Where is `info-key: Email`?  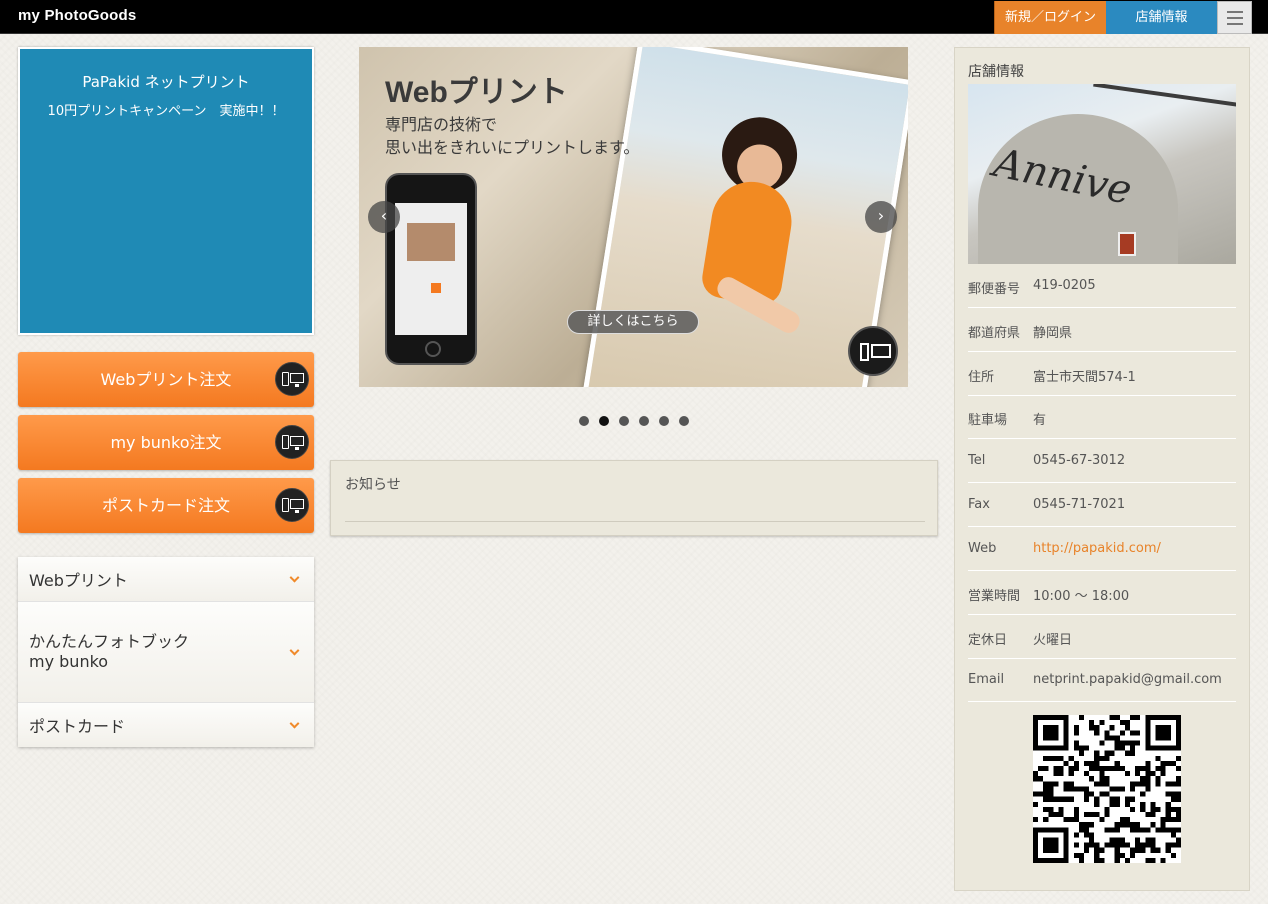
info-key: Email is located at coordinates (986, 679).